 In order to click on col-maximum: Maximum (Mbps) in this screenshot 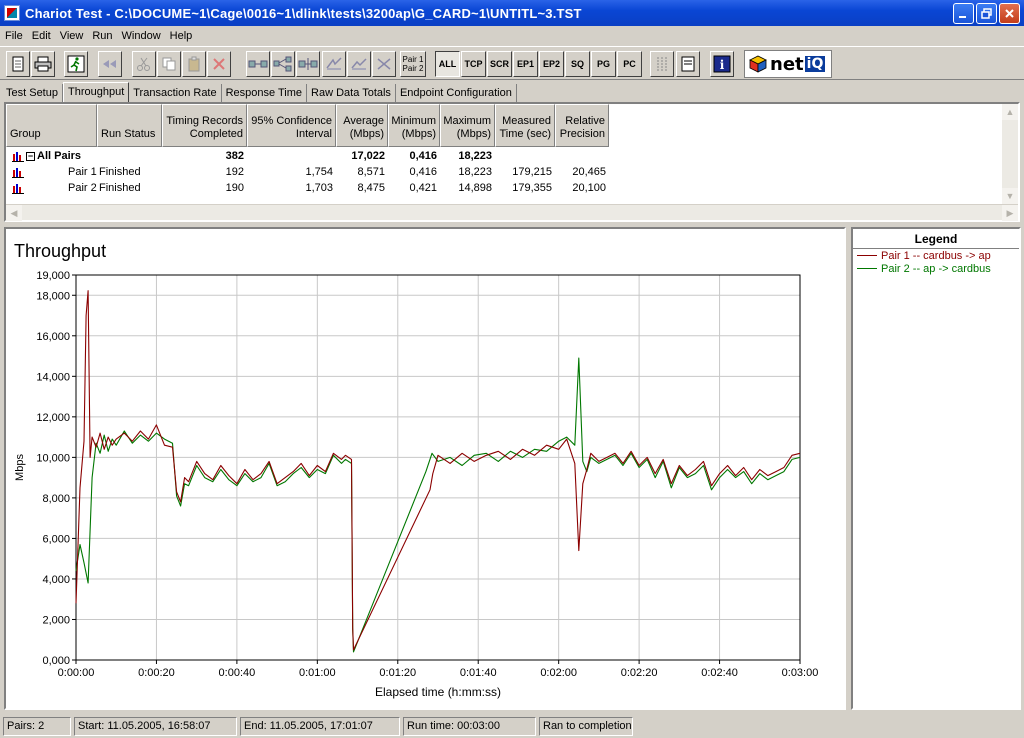, I will do `click(467, 125)`.